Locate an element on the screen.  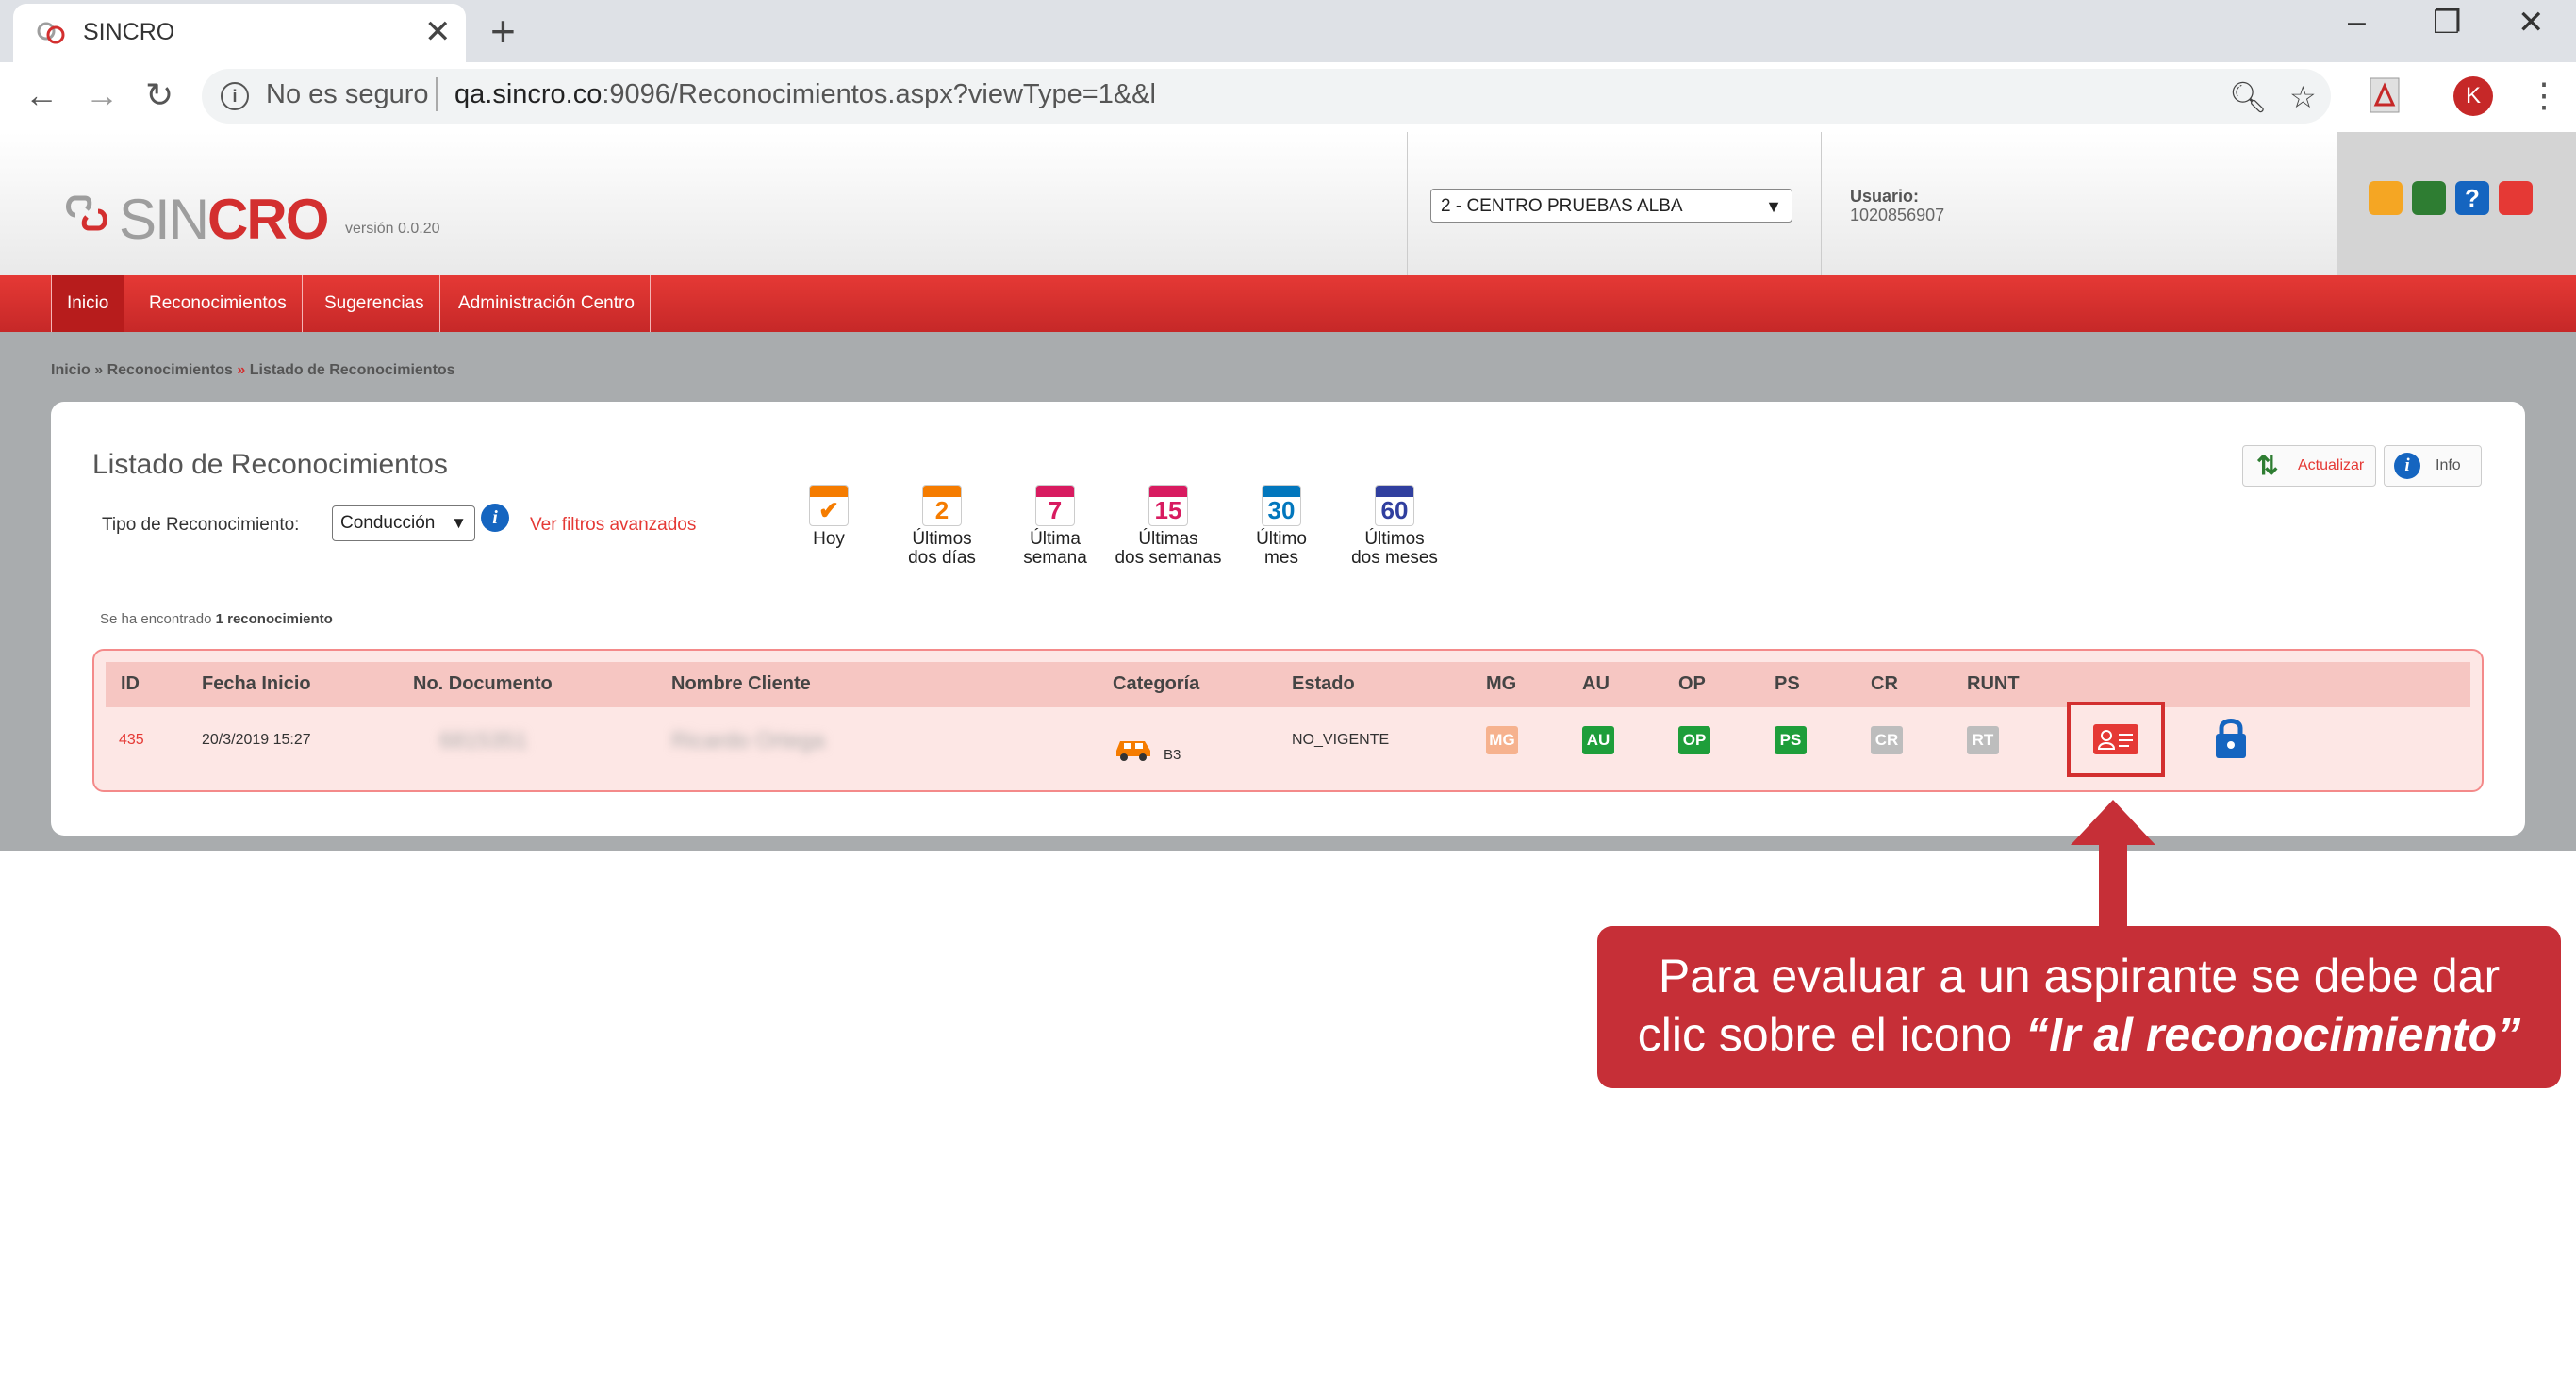
breadcrumb-reconocimientos: Reconocimientos is located at coordinates (170, 370).